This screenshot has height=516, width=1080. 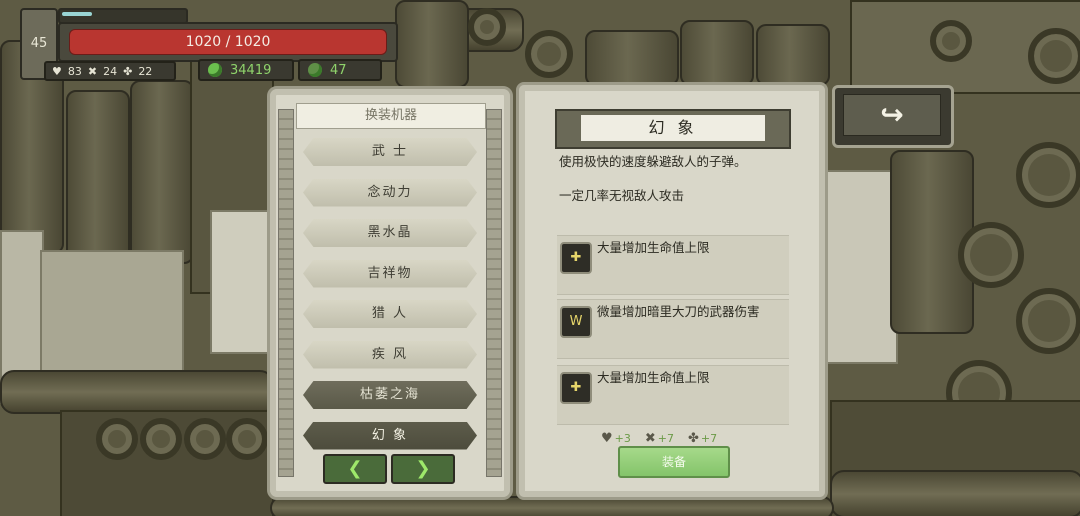 I want to click on hp-bar-frame: 1020 / 1020, so click(x=228, y=42).